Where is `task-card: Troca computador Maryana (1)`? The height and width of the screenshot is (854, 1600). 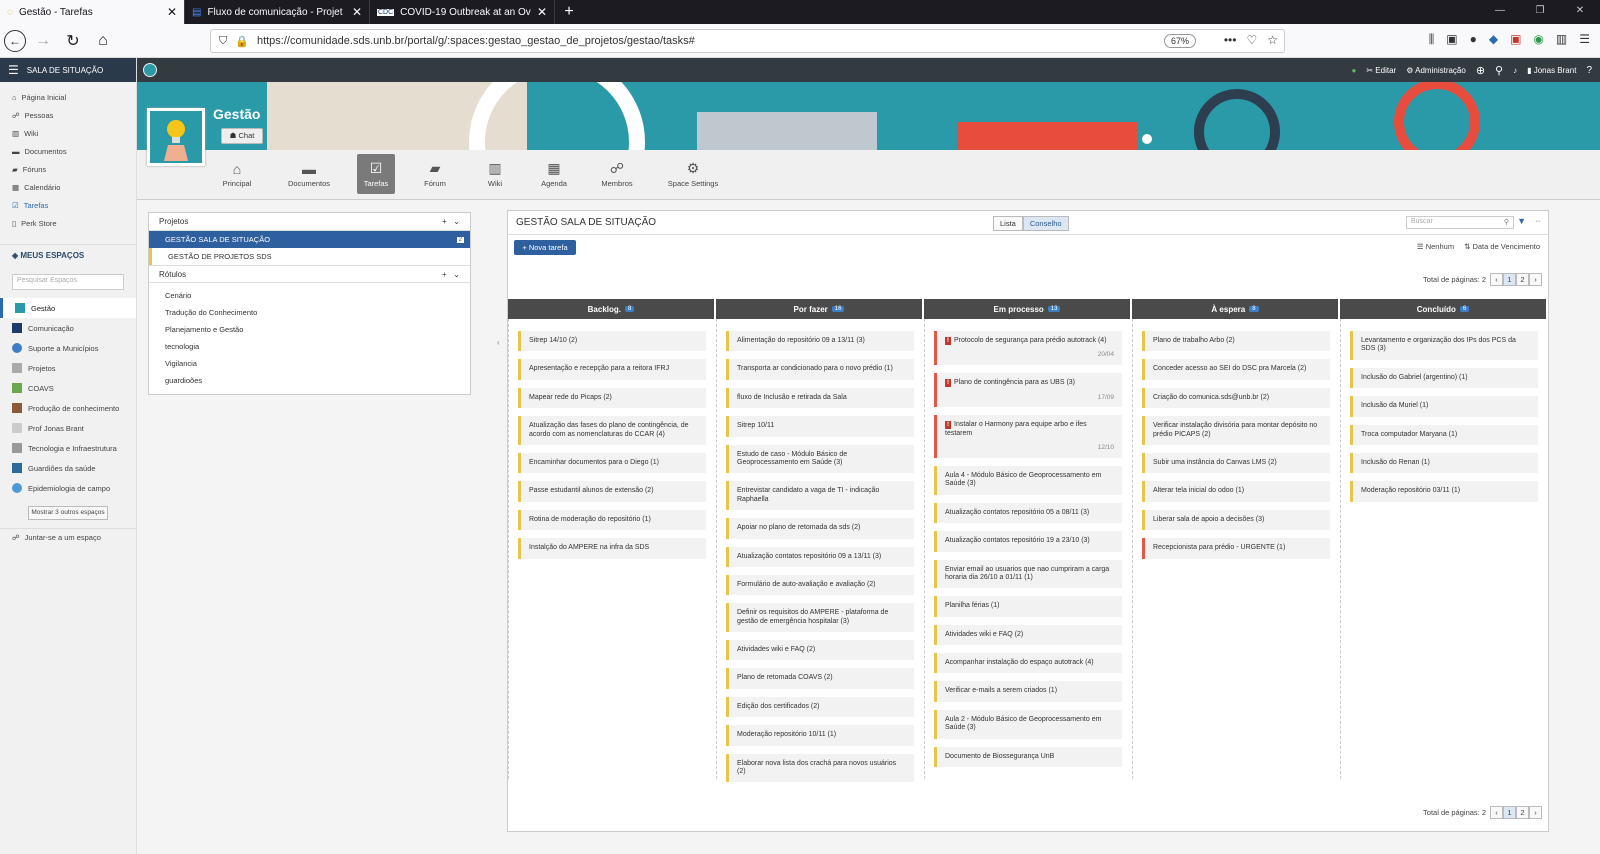
task-card: Troca computador Maryana (1) is located at coordinates (1444, 434).